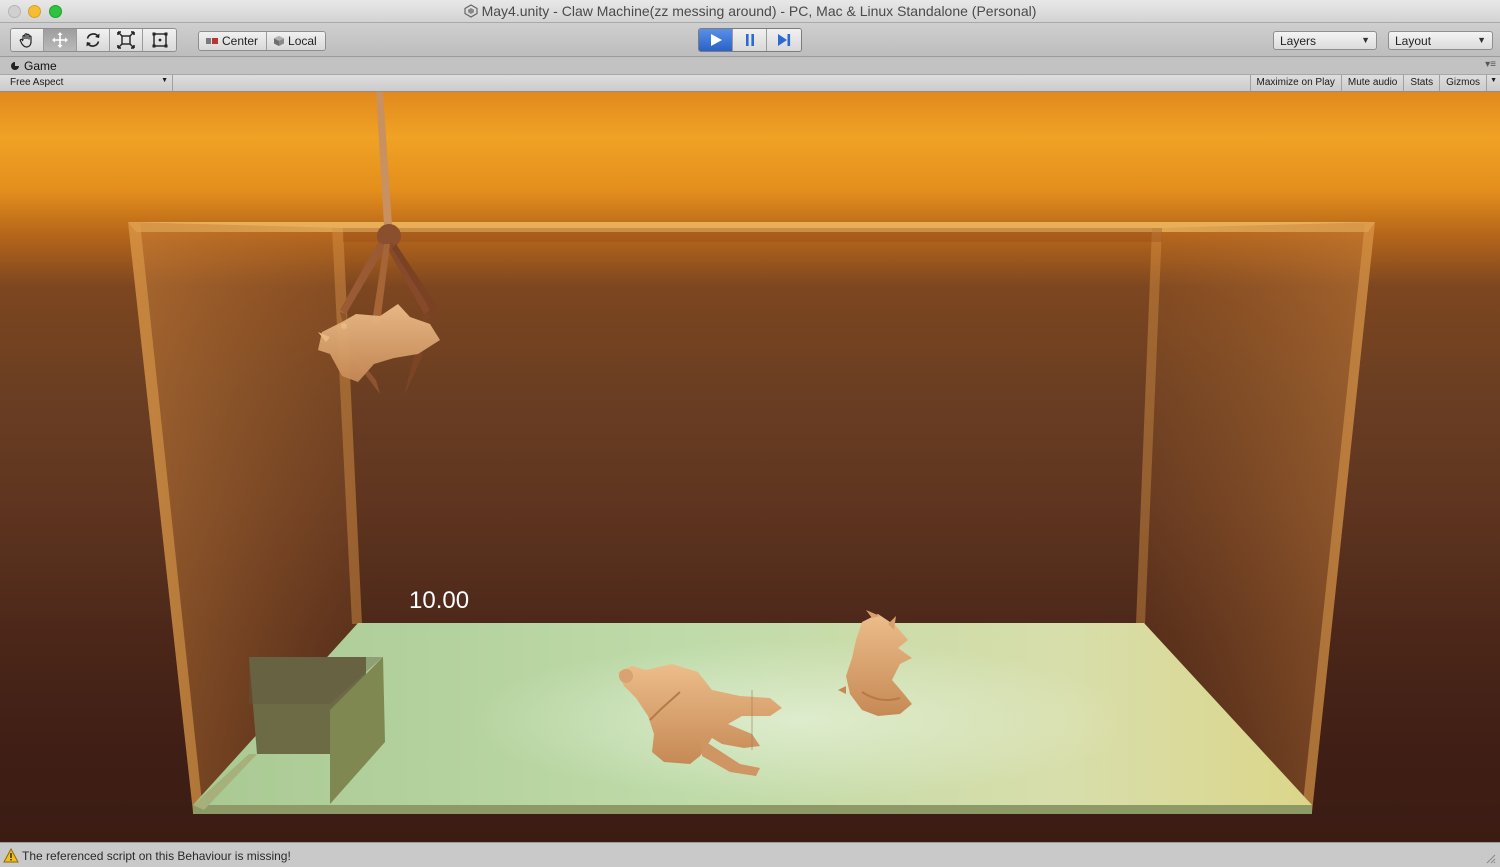 Image resolution: width=1500 pixels, height=867 pixels. I want to click on claw-rope, so click(384, 158).